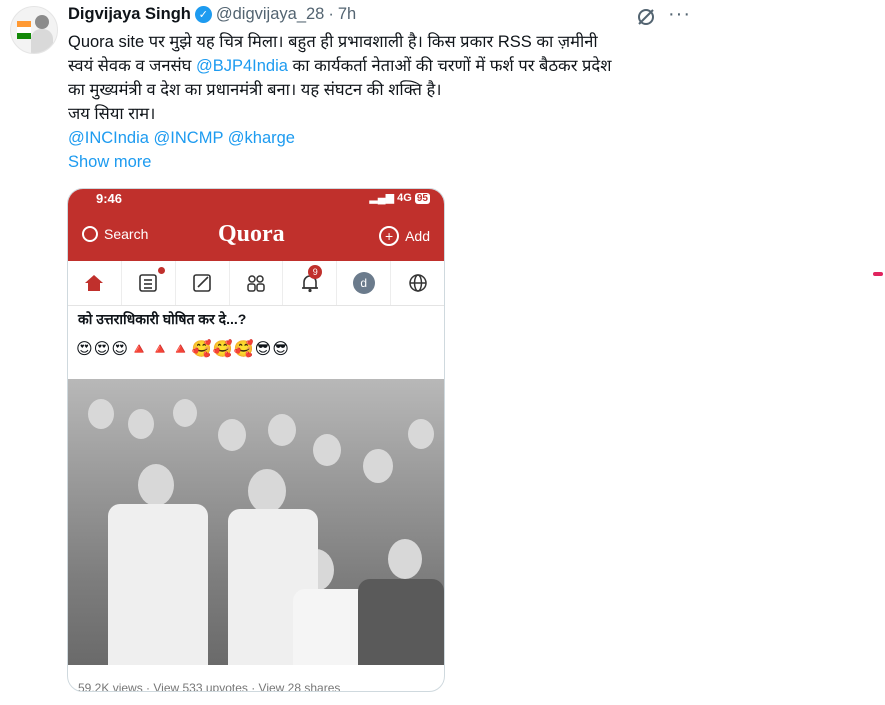  Describe the element at coordinates (422, 198) in the screenshot. I see `battery-icon: 95` at that location.